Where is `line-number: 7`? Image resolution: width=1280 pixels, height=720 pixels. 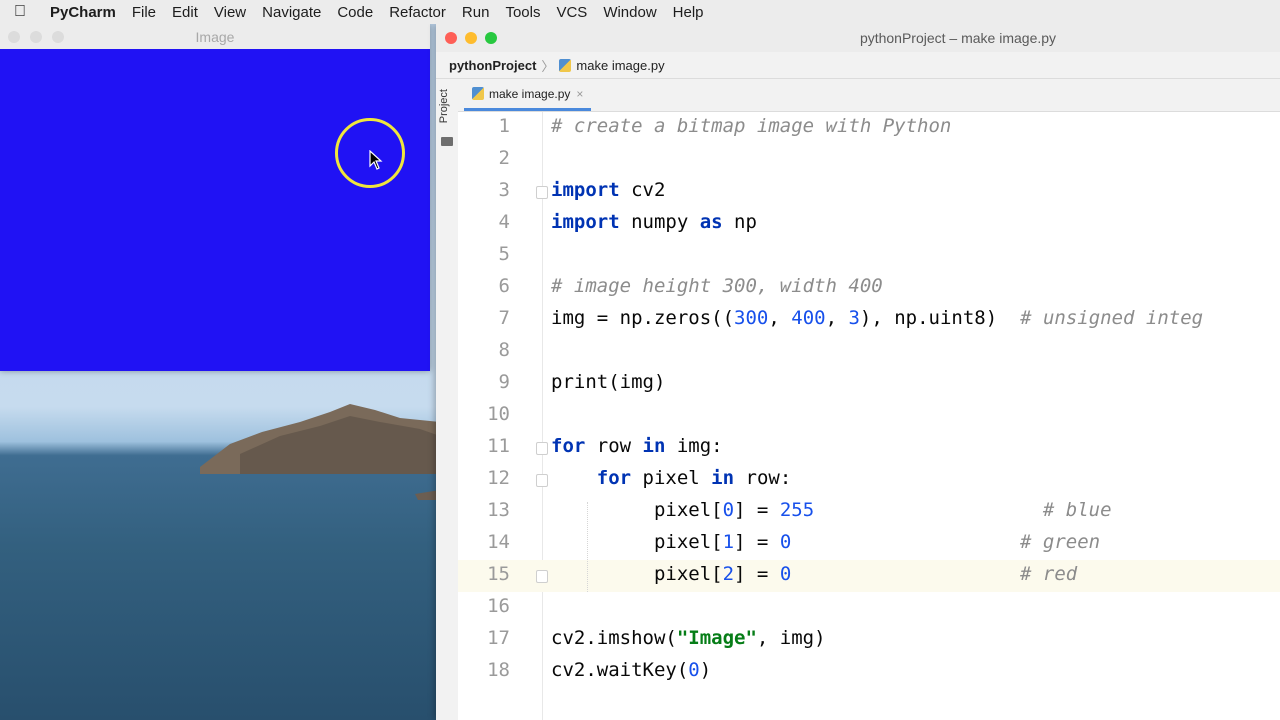
line-number: 7 is located at coordinates (504, 318).